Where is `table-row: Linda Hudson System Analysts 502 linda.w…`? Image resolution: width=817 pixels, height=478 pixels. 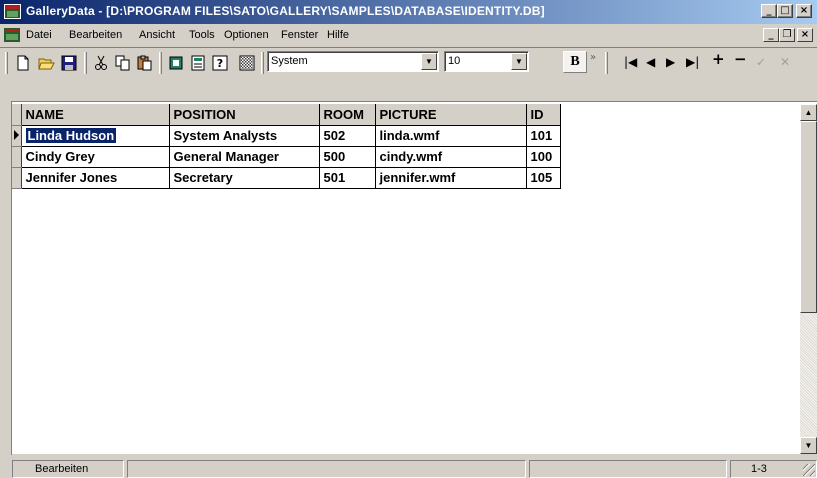
table-row: Linda Hudson System Analysts 502 linda.w… is located at coordinates (286, 136).